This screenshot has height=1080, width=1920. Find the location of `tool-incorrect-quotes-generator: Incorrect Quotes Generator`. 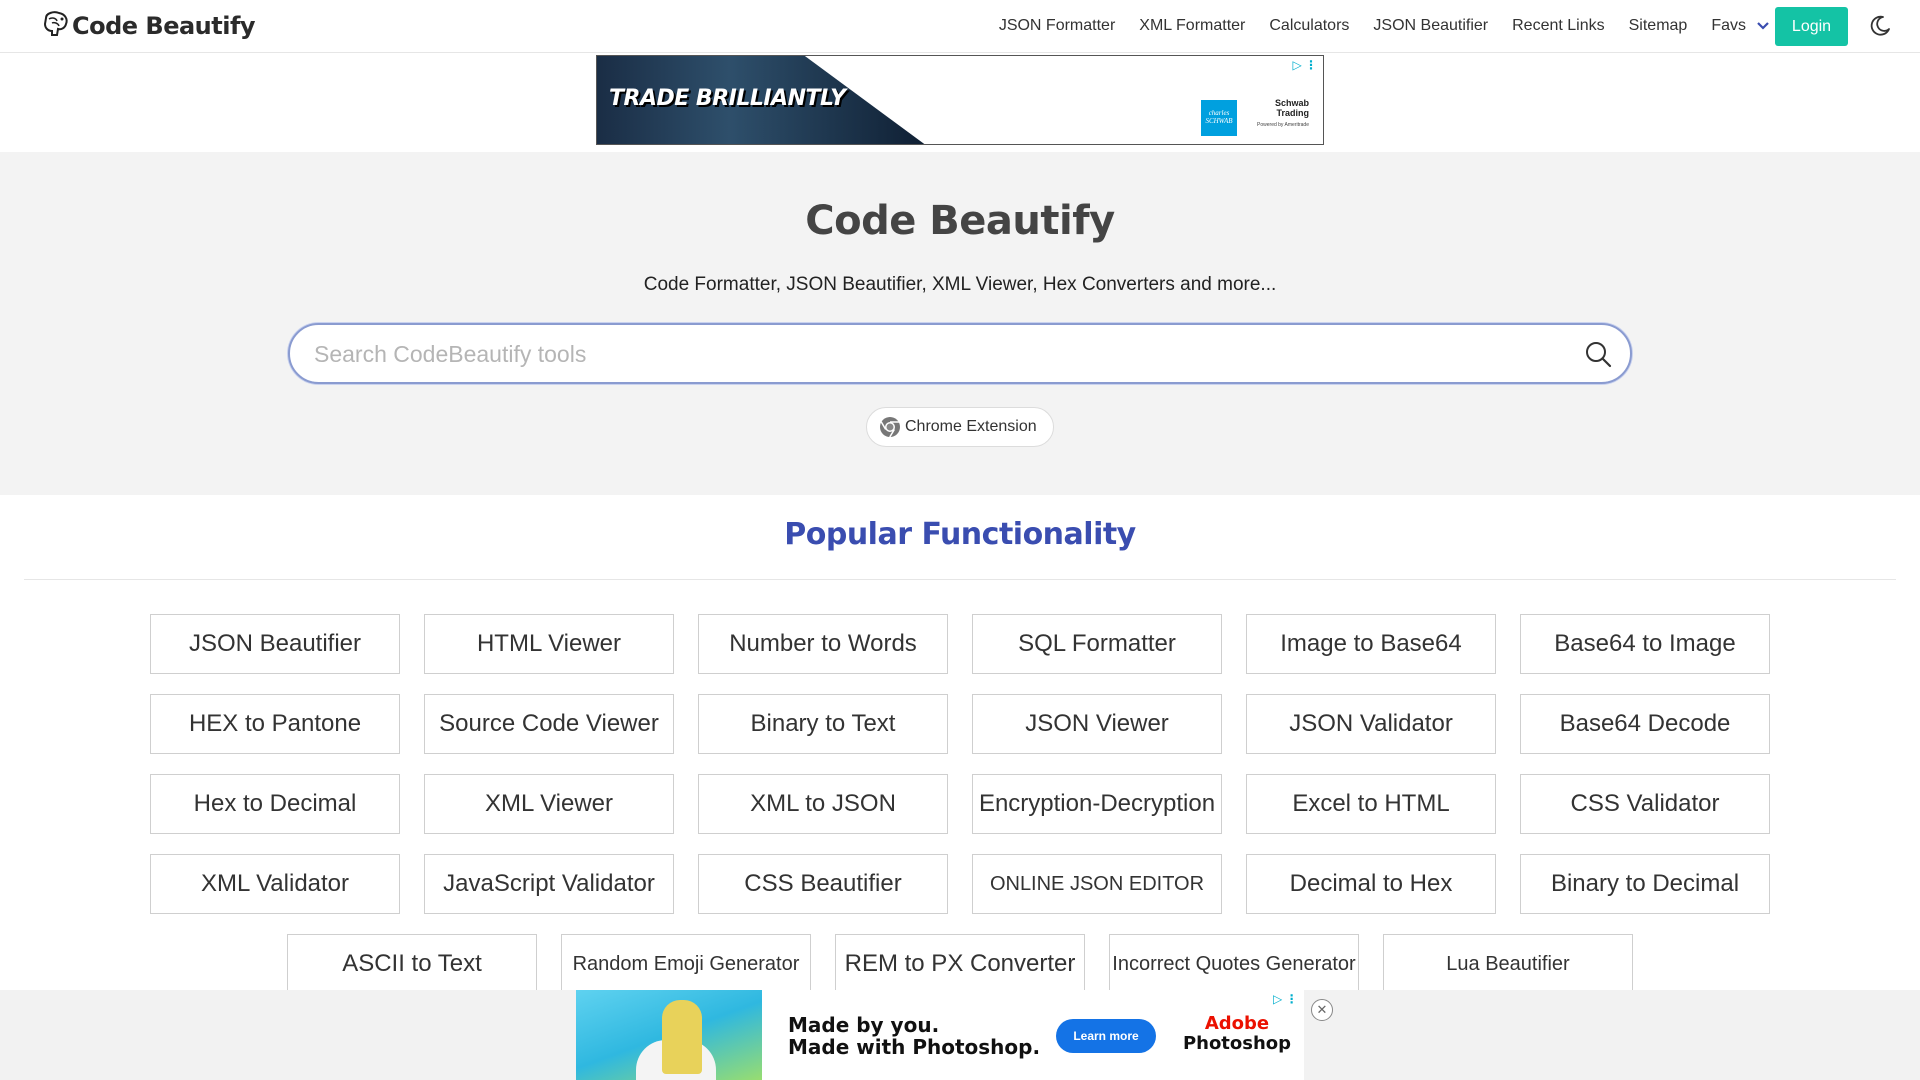

tool-incorrect-quotes-generator: Incorrect Quotes Generator is located at coordinates (1234, 964).